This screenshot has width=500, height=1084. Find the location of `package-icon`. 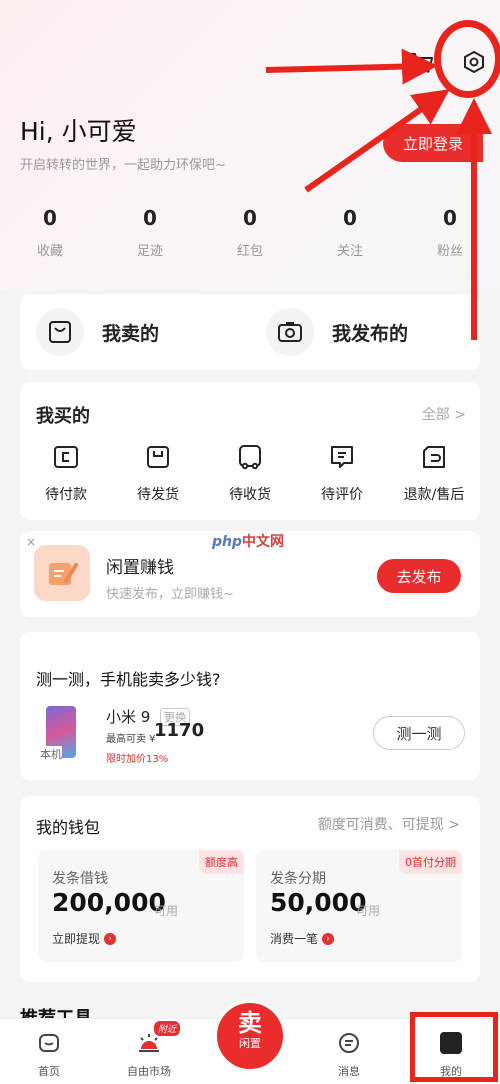

package-icon is located at coordinates (158, 457).